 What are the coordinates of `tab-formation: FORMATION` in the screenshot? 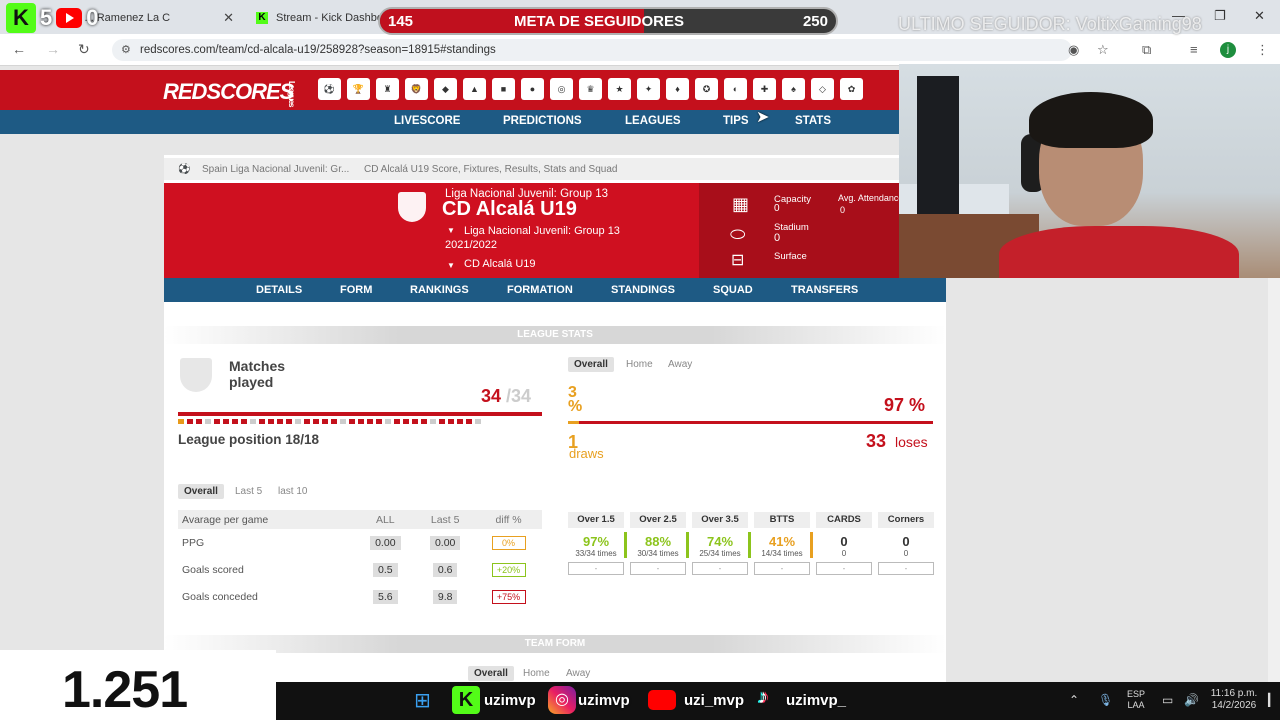 It's located at (540, 290).